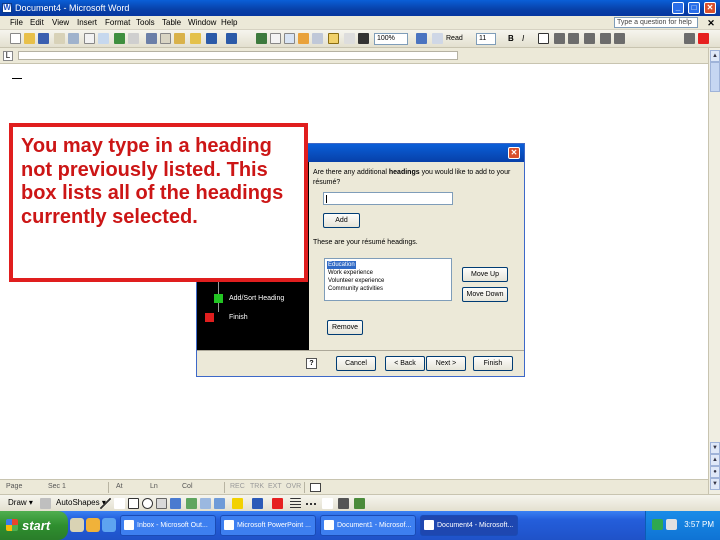 This screenshot has width=720, height=540. What do you see at coordinates (289, 38) in the screenshot?
I see `insert-table-icon` at bounding box center [289, 38].